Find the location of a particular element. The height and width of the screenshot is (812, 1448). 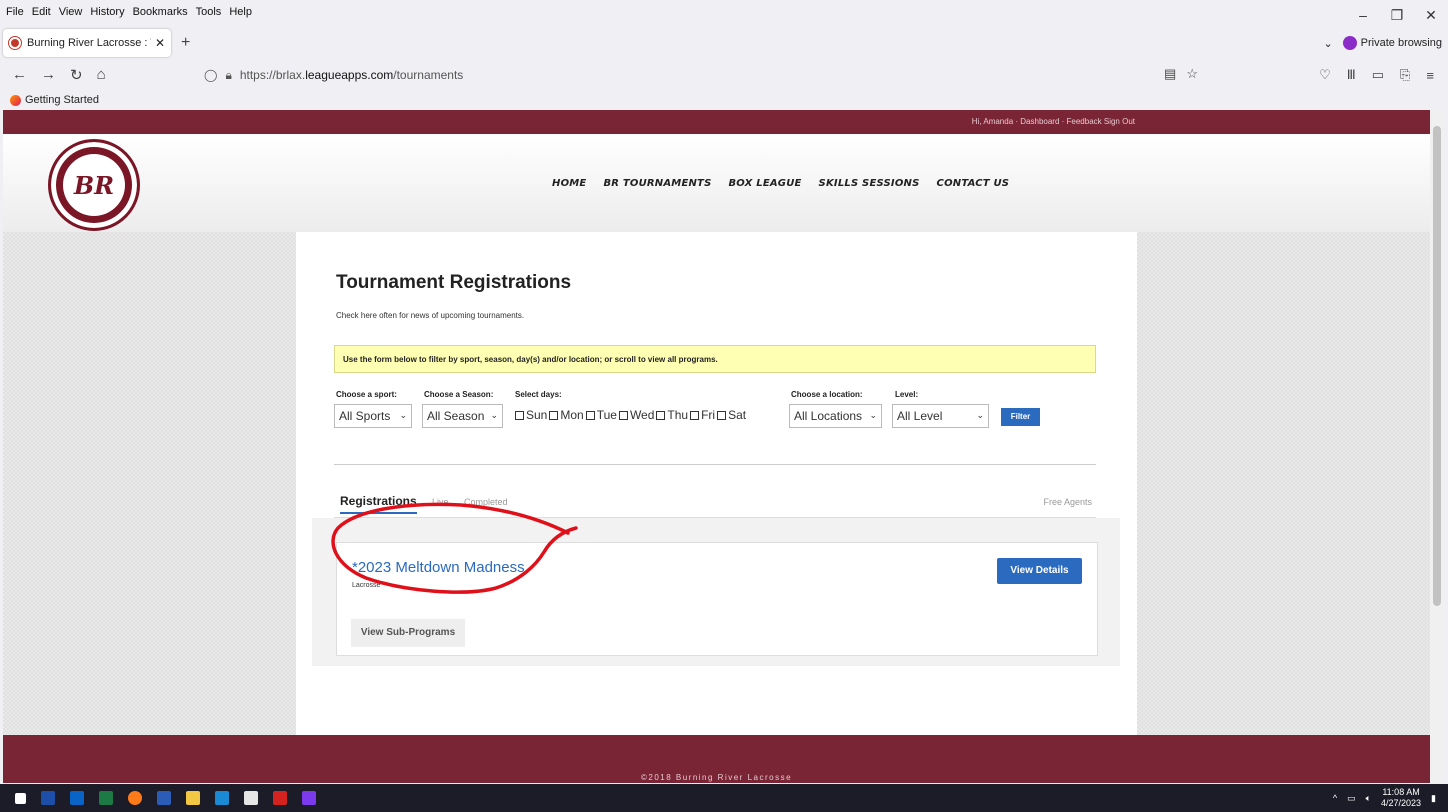

clock: 11:08 AM 4/27/2023 is located at coordinates (1401, 798).